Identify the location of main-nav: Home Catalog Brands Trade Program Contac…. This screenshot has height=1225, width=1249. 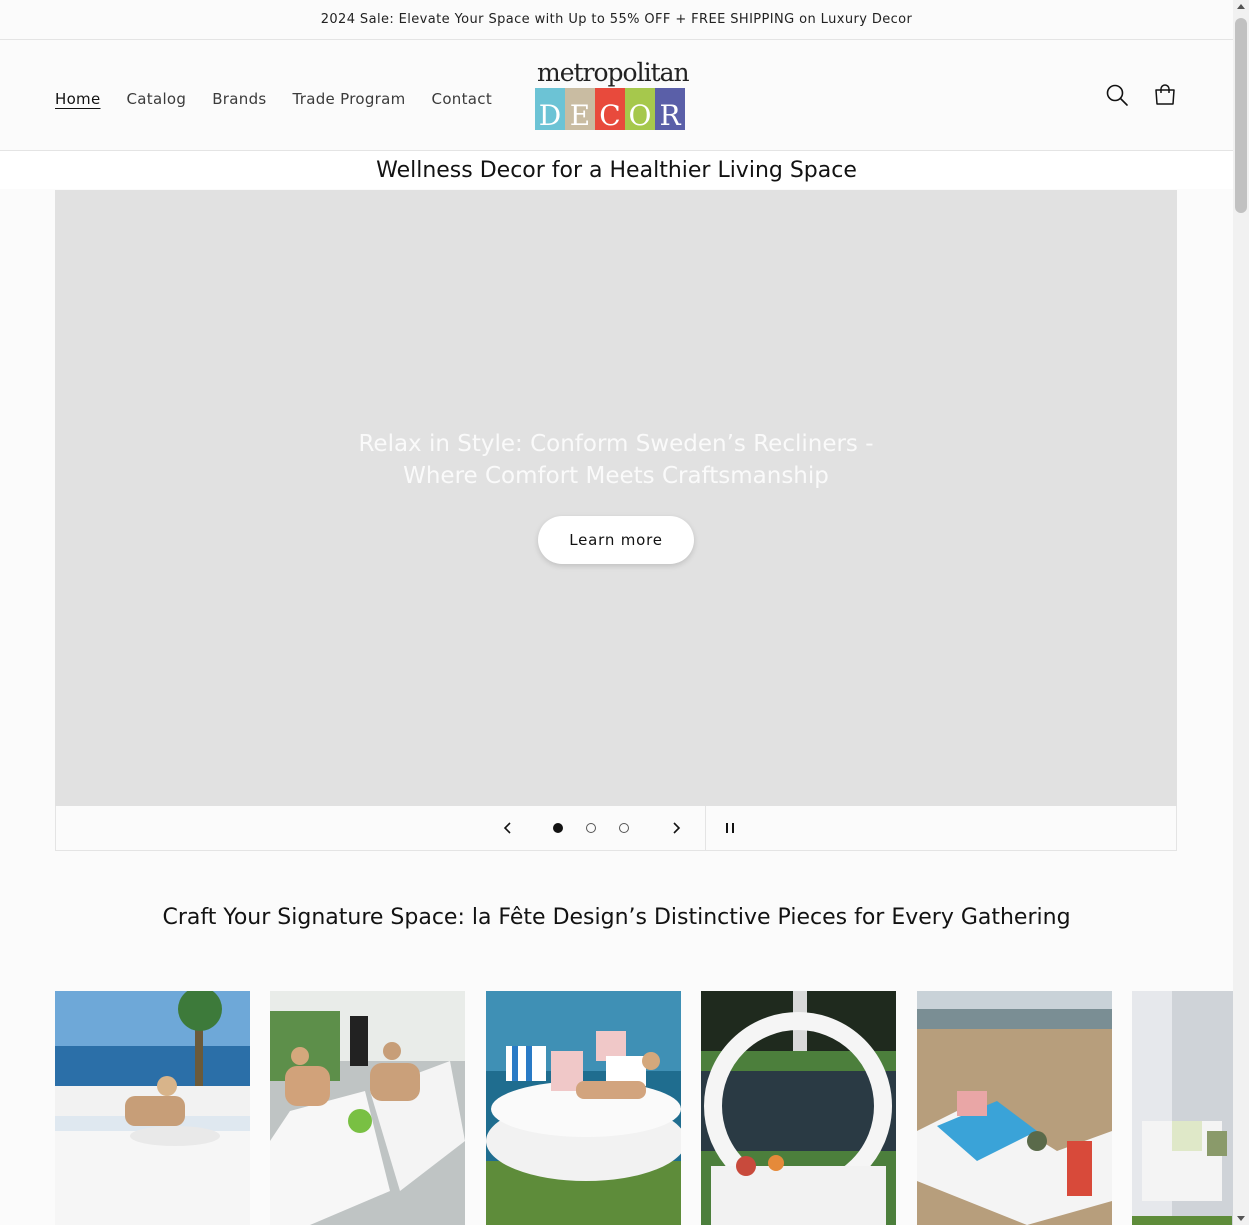
(286, 99).